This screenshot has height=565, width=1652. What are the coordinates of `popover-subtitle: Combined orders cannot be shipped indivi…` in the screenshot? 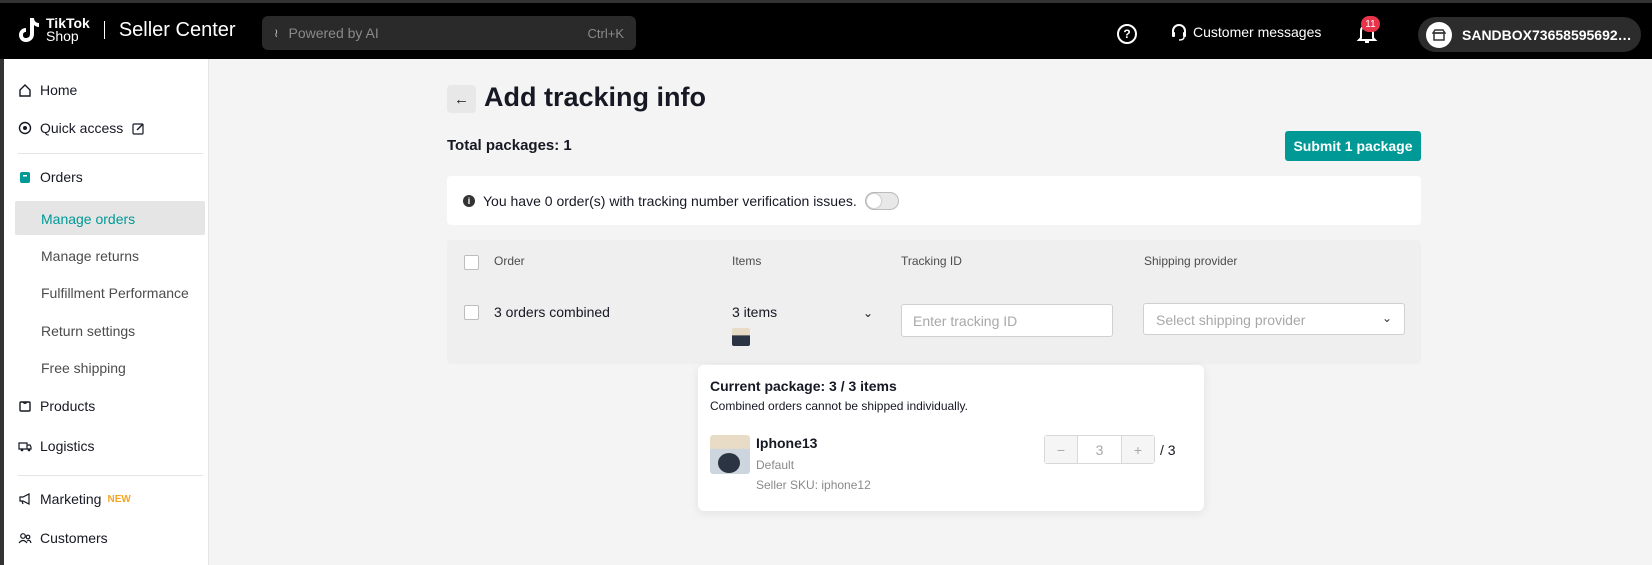 It's located at (839, 406).